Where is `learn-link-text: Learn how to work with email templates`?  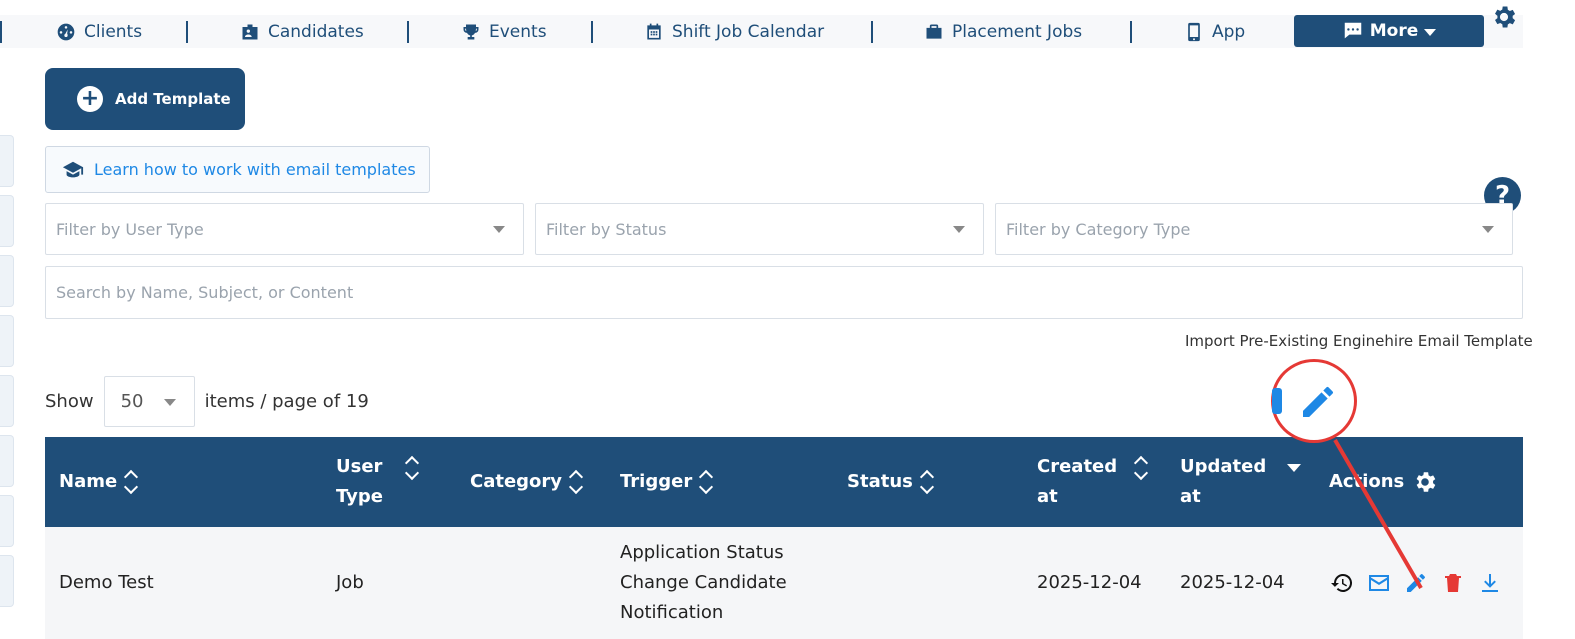
learn-link-text: Learn how to work with email templates is located at coordinates (255, 169).